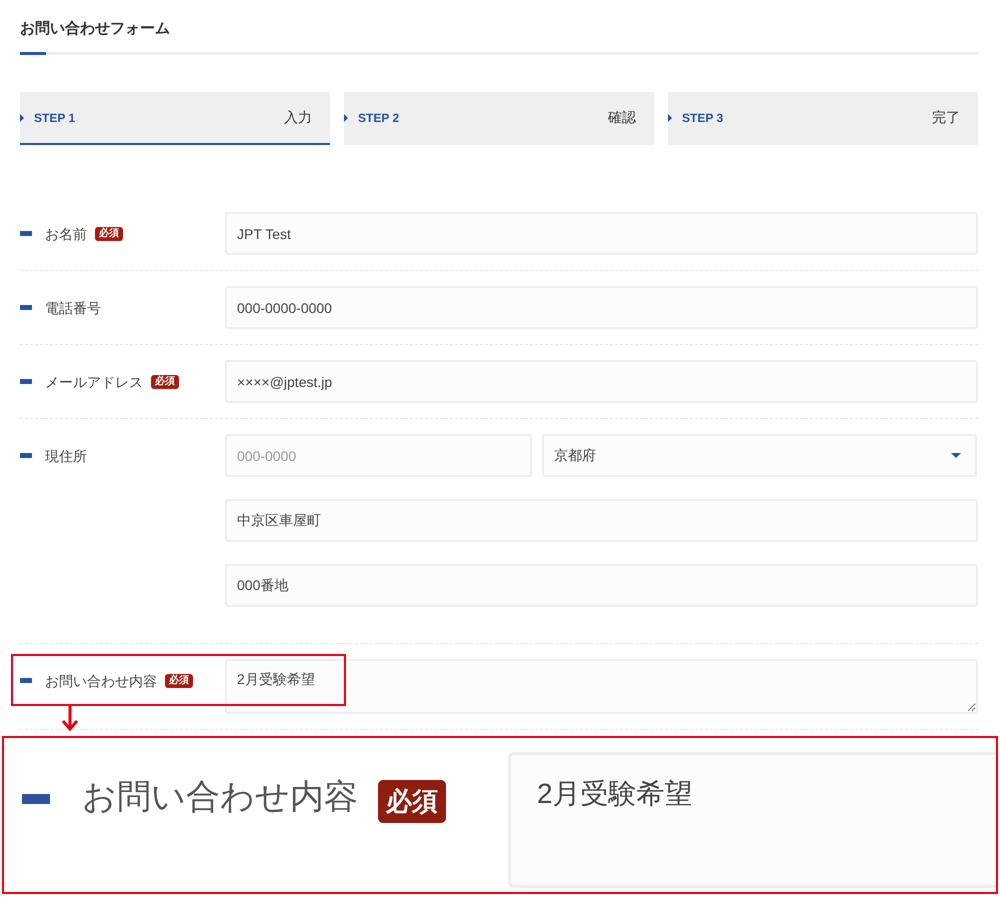 The height and width of the screenshot is (900, 1000). Describe the element at coordinates (70, 719) in the screenshot. I see `down-arrow` at that location.